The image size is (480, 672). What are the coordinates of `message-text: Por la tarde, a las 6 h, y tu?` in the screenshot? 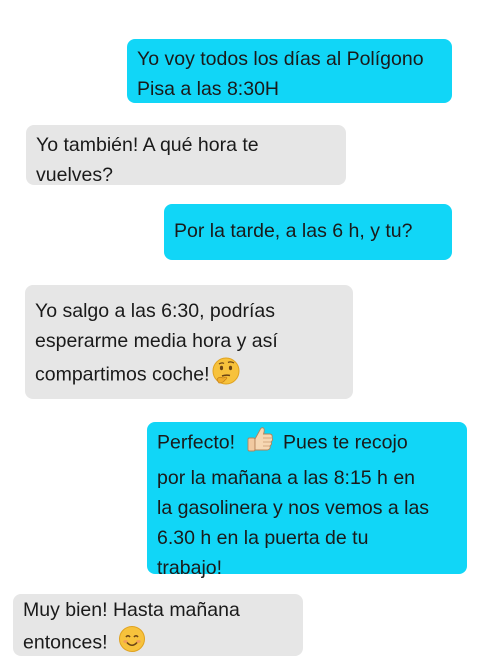 It's located at (293, 231).